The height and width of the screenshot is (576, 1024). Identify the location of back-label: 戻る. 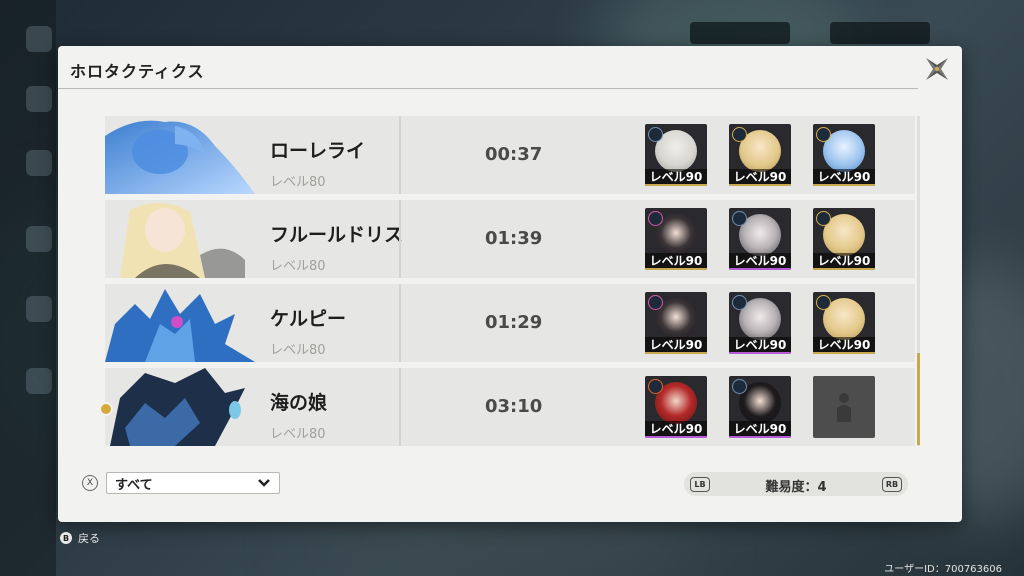
(89, 538).